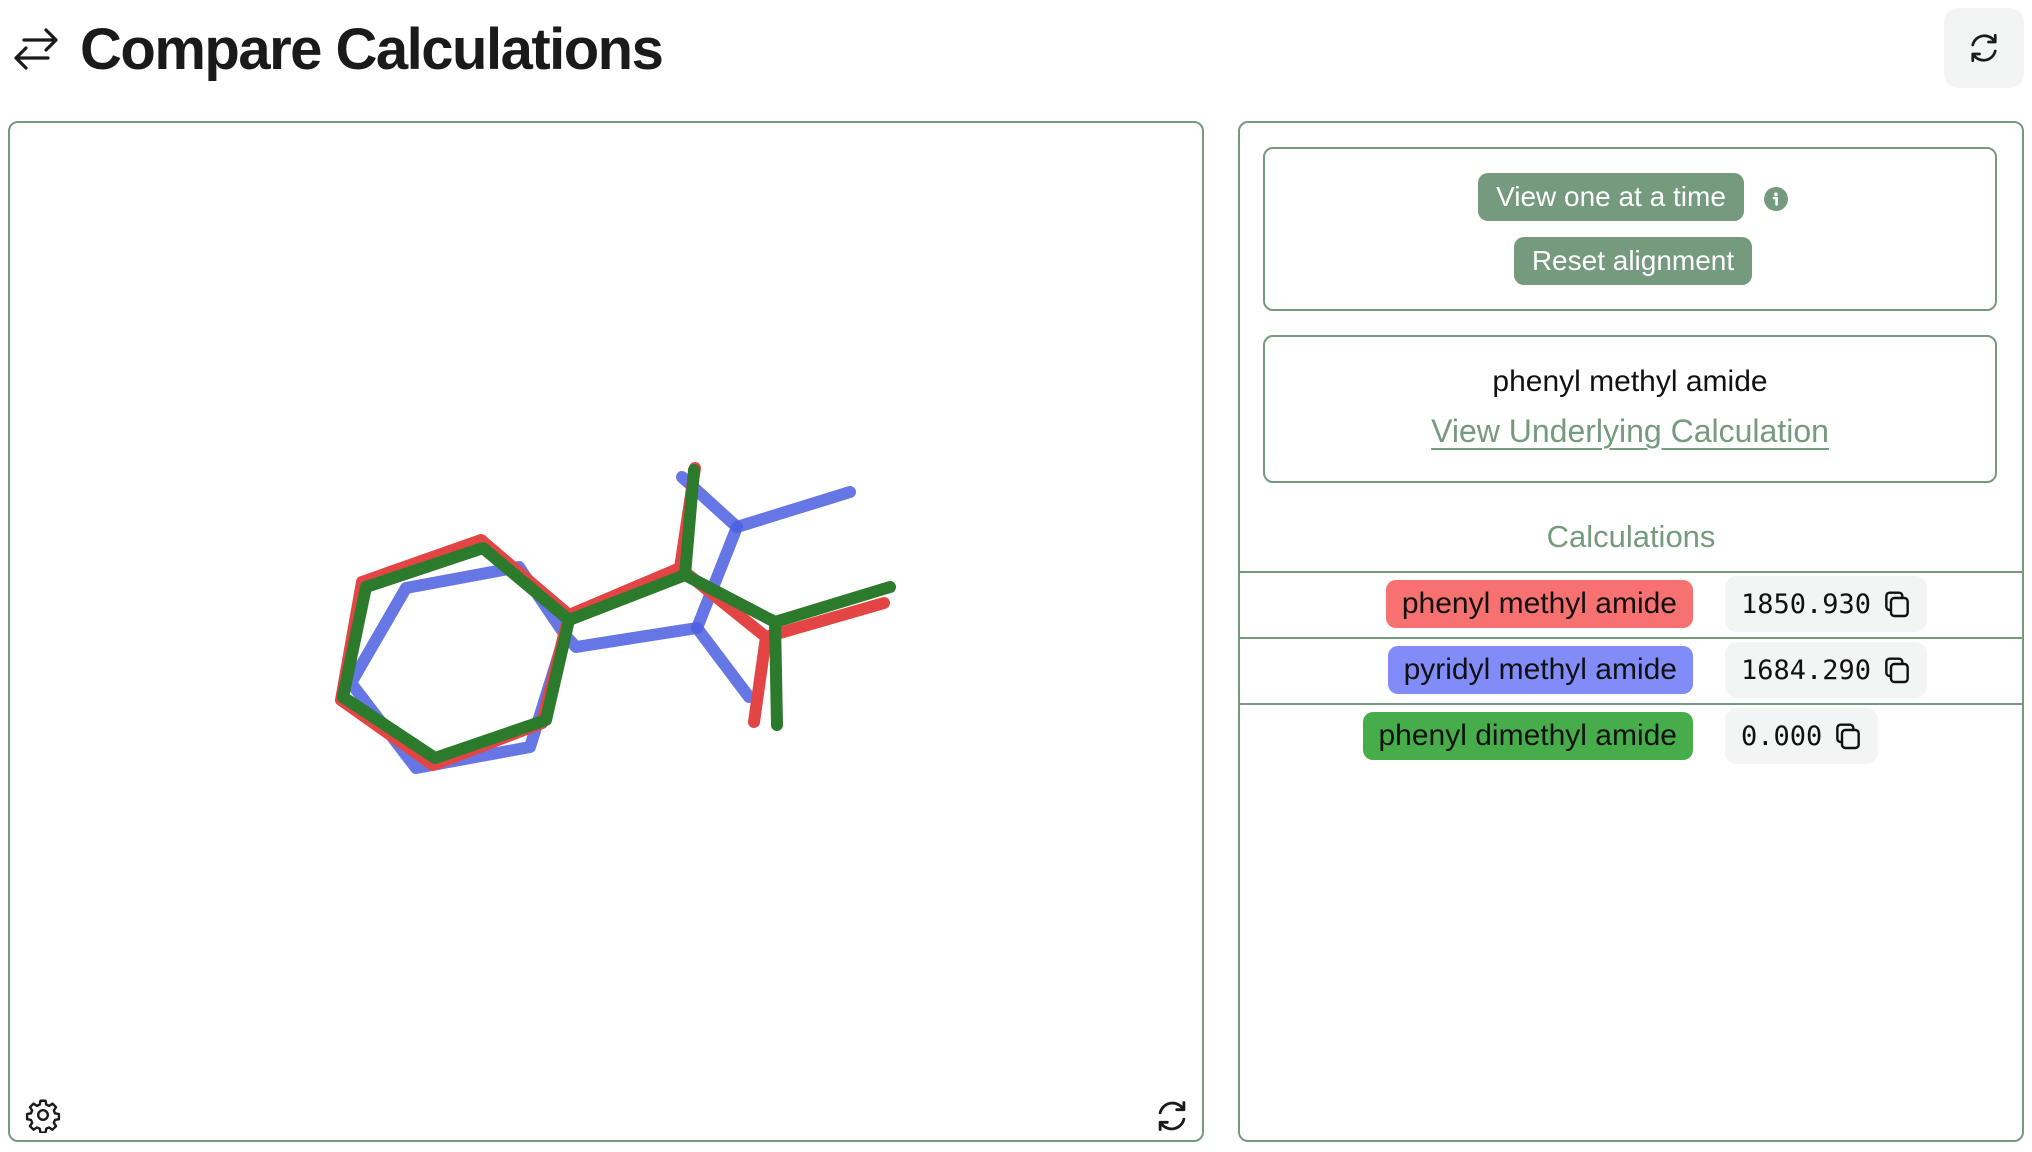  I want to click on calculation-row: phenyl methyl amide 1850.930, so click(1631, 605).